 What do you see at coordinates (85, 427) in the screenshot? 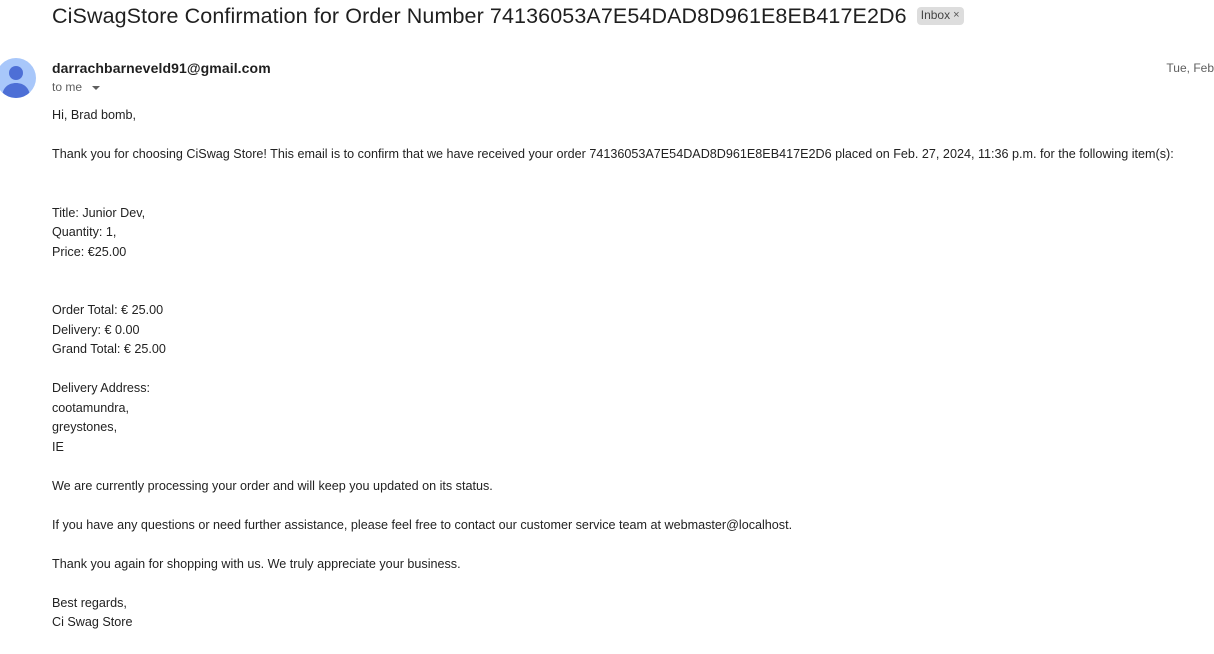
I see `address-line-2: greystones,` at bounding box center [85, 427].